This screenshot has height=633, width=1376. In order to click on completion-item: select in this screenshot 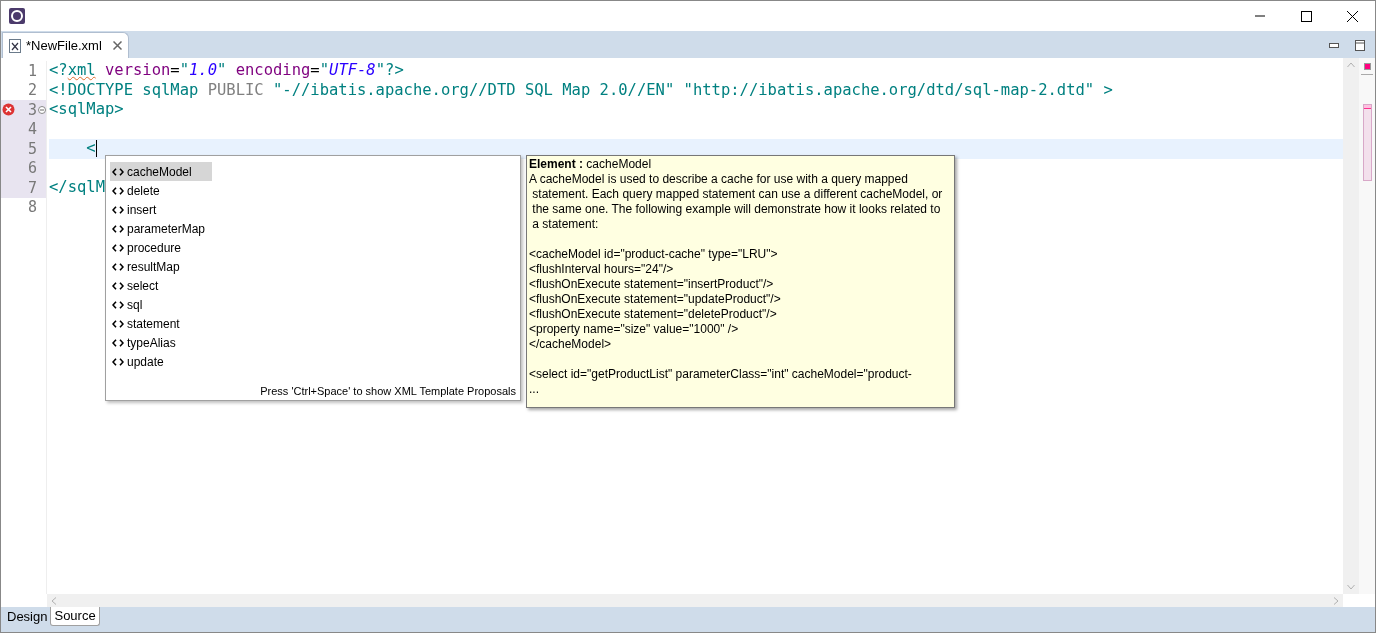, I will do `click(161, 285)`.